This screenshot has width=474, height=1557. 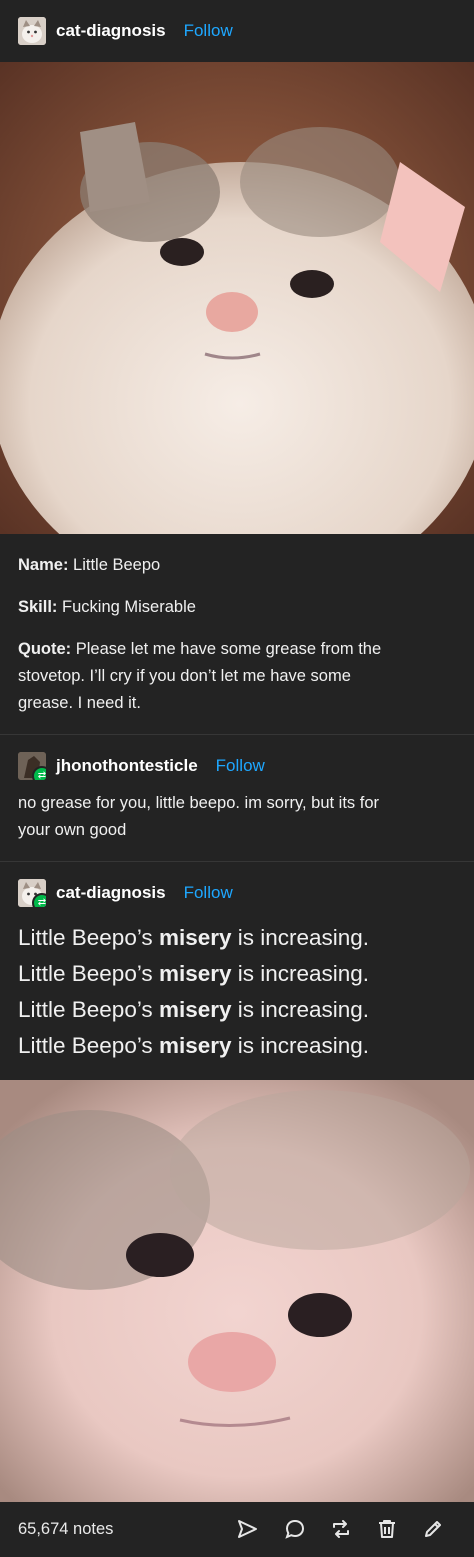 I want to click on reblog-text-line-2: your own good, so click(x=72, y=830).